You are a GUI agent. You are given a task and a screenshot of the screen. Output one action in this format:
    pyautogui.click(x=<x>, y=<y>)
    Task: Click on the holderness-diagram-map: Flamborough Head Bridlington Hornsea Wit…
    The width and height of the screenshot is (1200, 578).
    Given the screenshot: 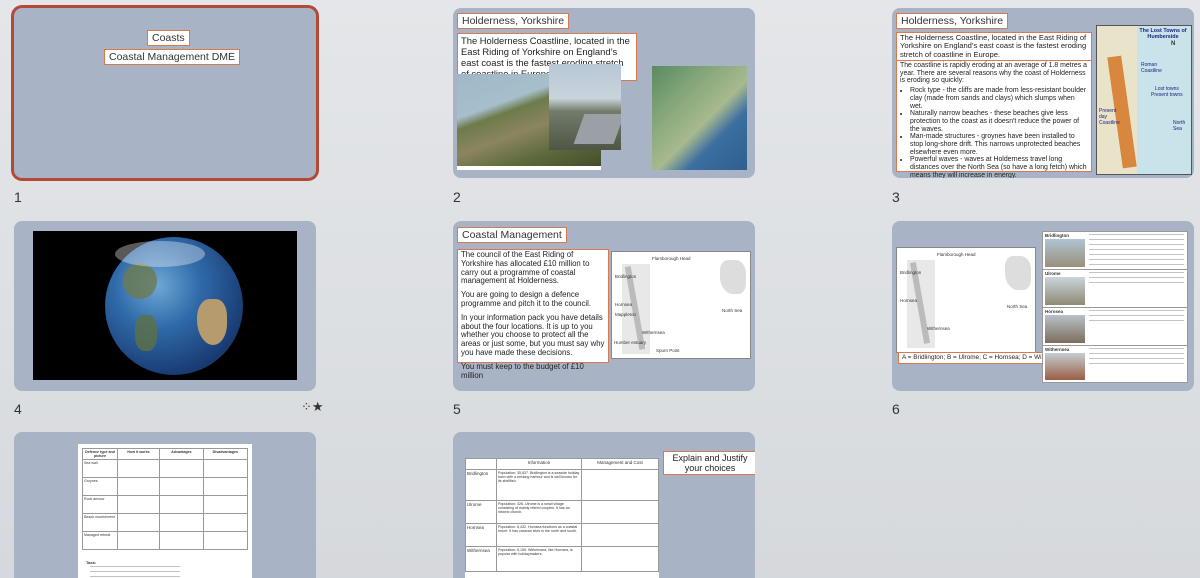 What is the action you would take?
    pyautogui.click(x=966, y=300)
    